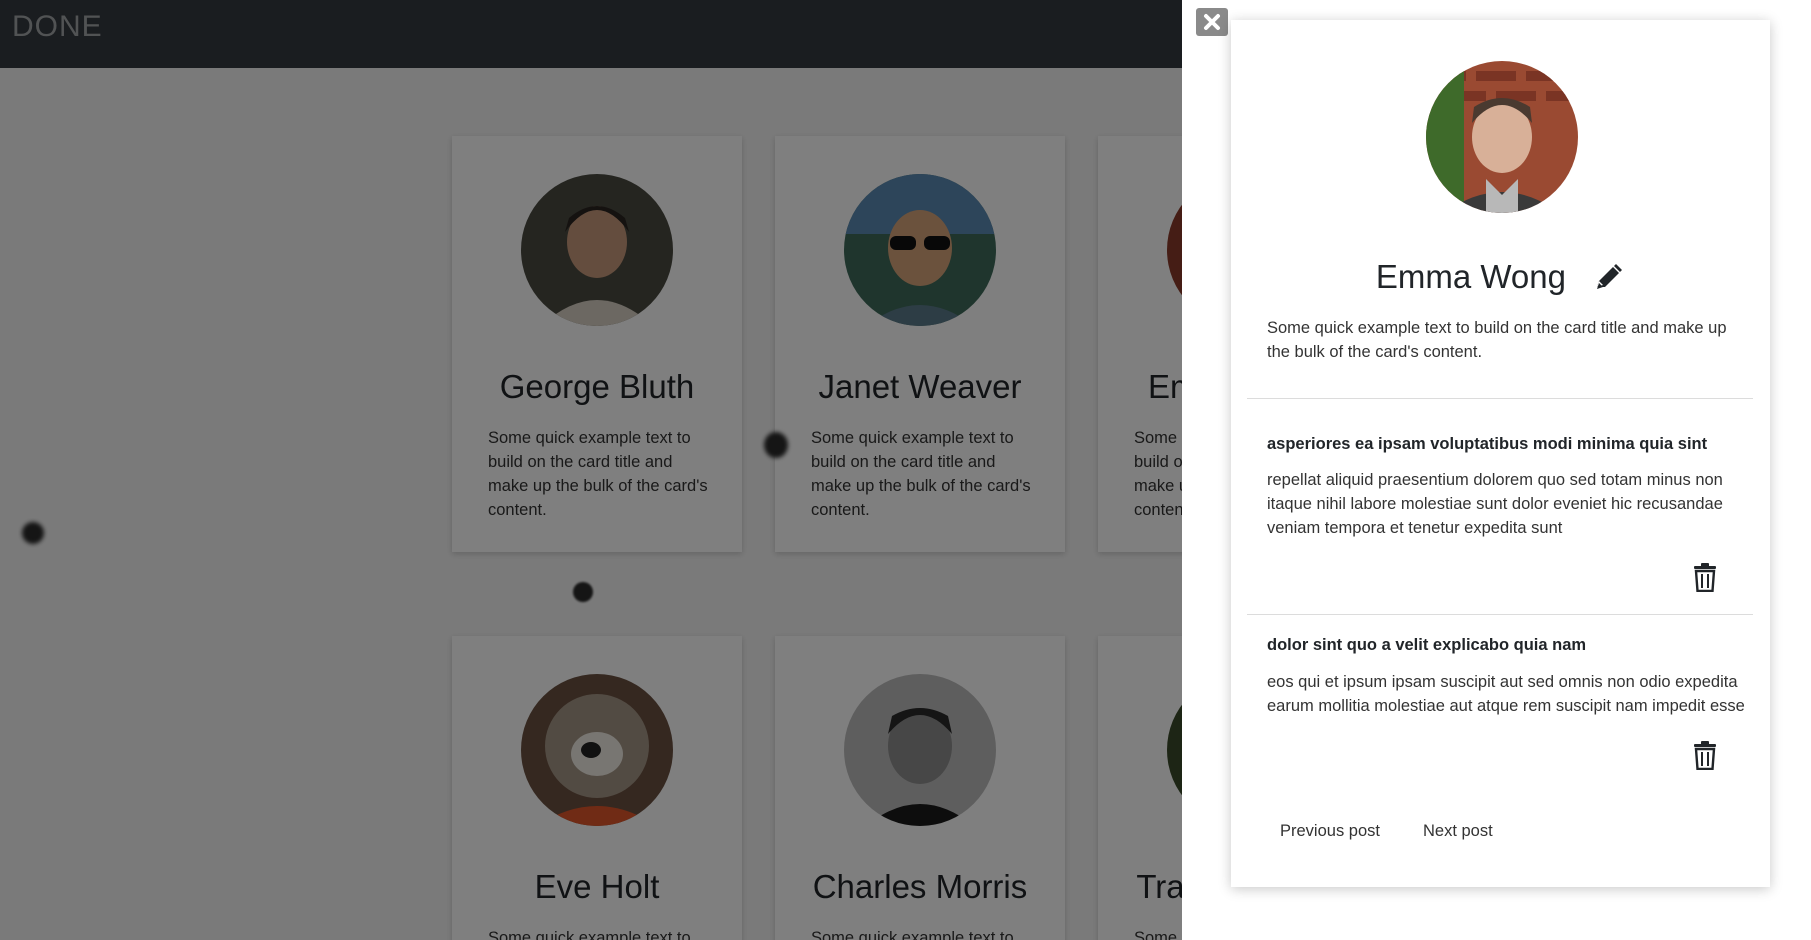 This screenshot has width=1811, height=940. What do you see at coordinates (1470, 277) in the screenshot?
I see `panel-name-label: Emma Wong` at bounding box center [1470, 277].